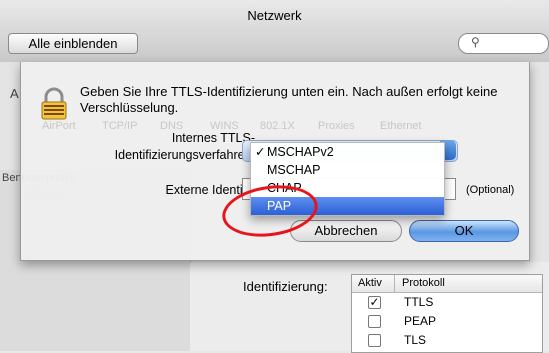 The image size is (549, 353). What do you see at coordinates (490, 190) in the screenshot?
I see `optional-hint: (Optional)` at bounding box center [490, 190].